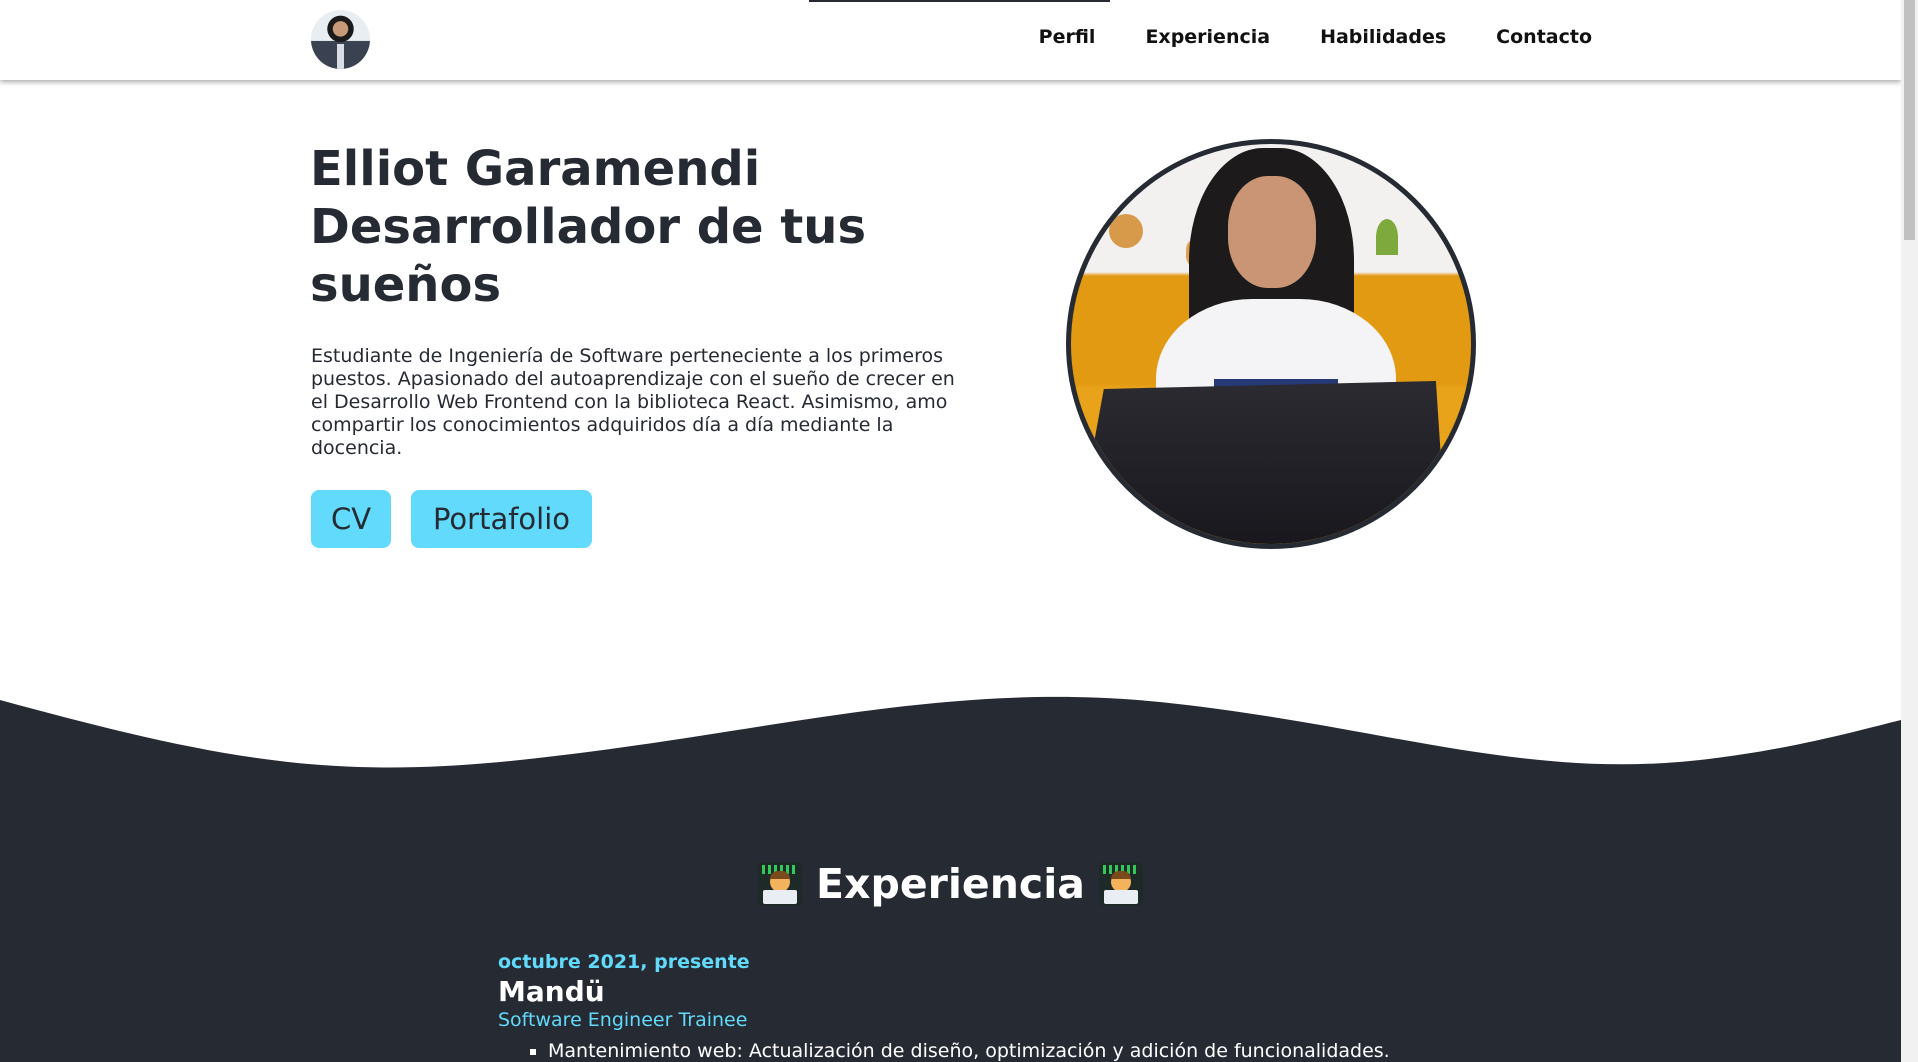 The image size is (1918, 1062). I want to click on photo-face, so click(1272, 232).